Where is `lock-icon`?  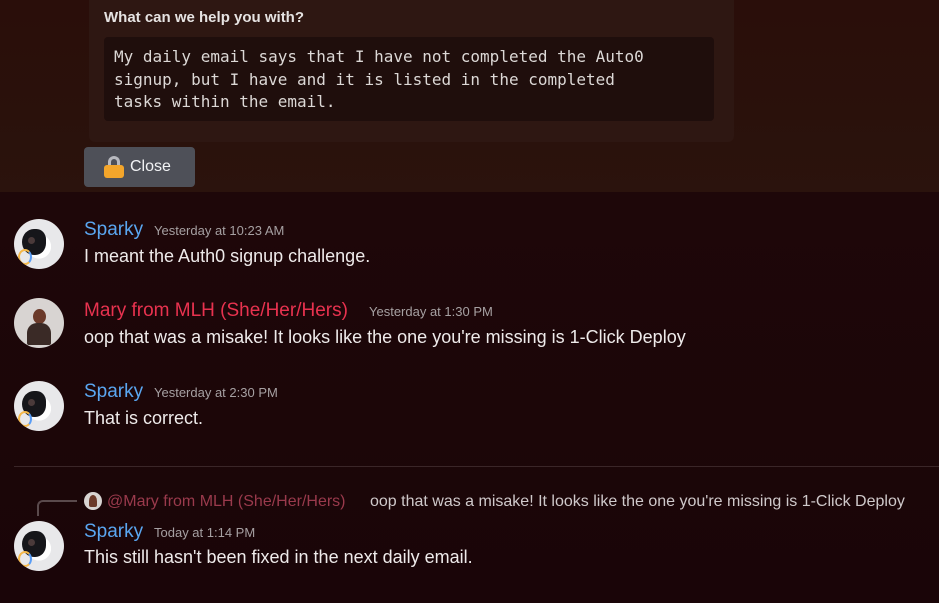
lock-icon is located at coordinates (114, 167).